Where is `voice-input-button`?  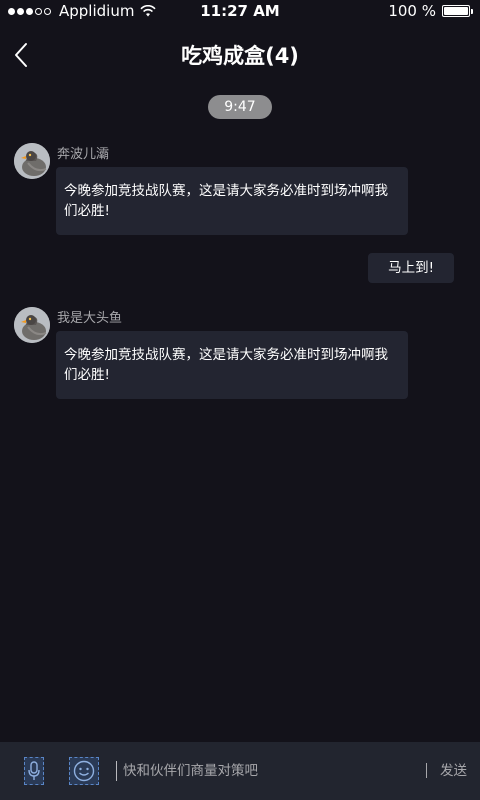 voice-input-button is located at coordinates (34, 771).